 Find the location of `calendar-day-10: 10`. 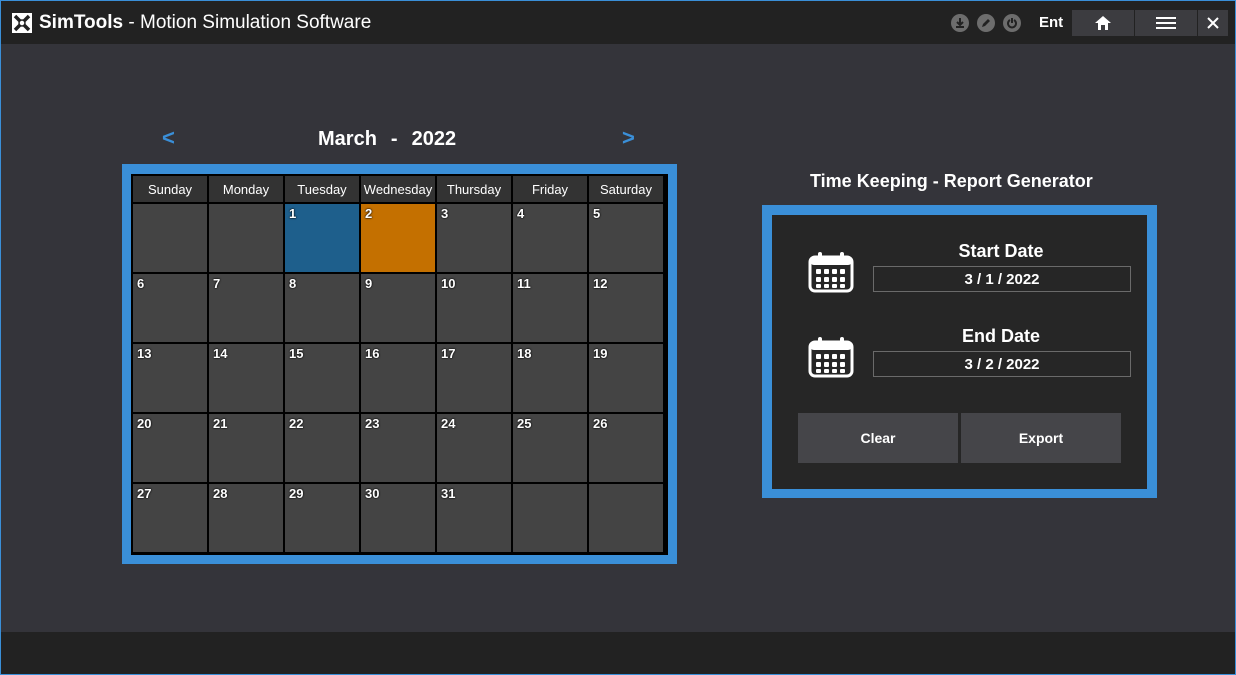

calendar-day-10: 10 is located at coordinates (474, 308).